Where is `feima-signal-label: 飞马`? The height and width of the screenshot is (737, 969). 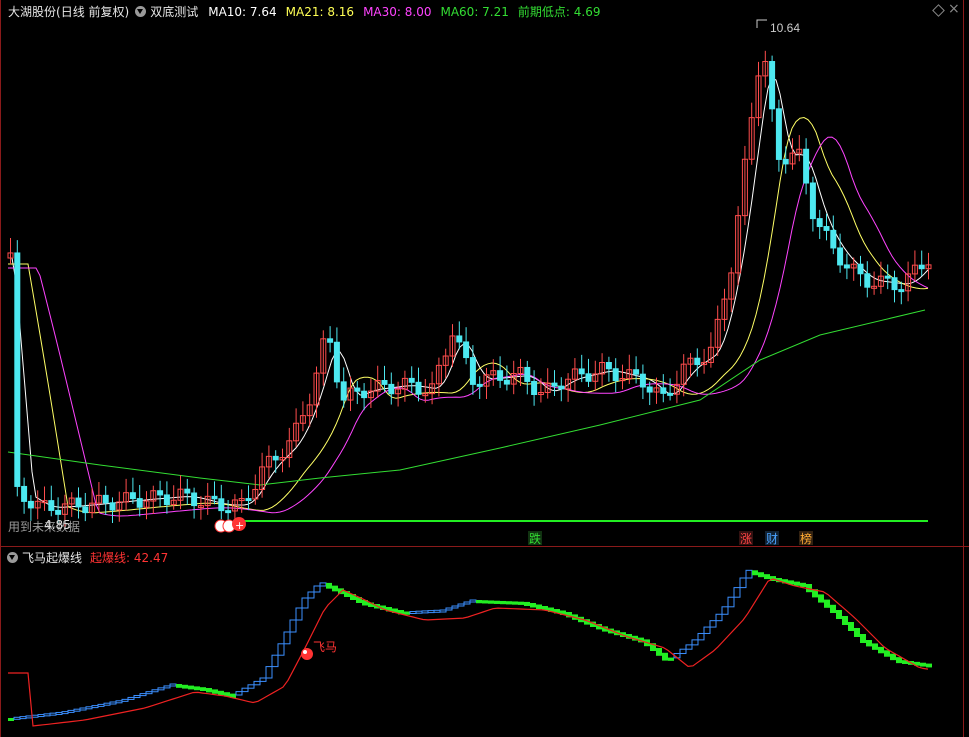 feima-signal-label: 飞马 is located at coordinates (325, 647).